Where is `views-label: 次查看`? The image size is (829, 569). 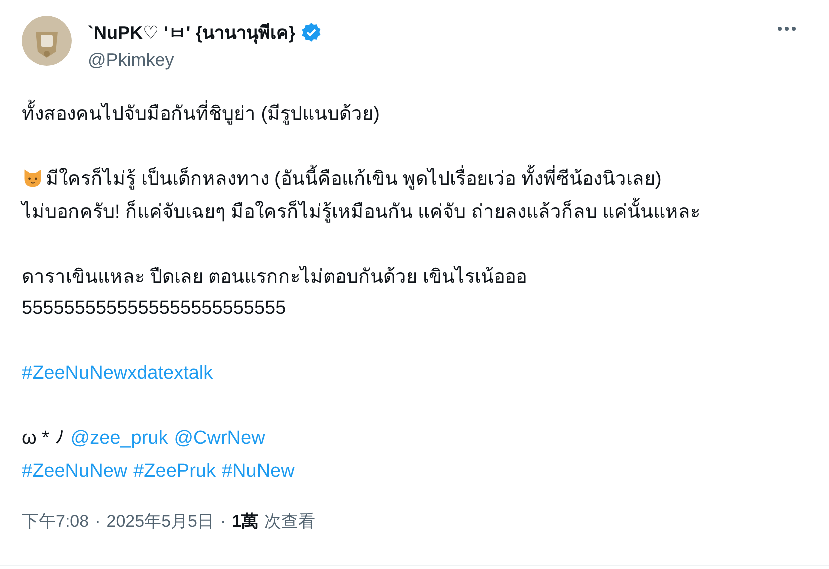 views-label: 次查看 is located at coordinates (290, 522).